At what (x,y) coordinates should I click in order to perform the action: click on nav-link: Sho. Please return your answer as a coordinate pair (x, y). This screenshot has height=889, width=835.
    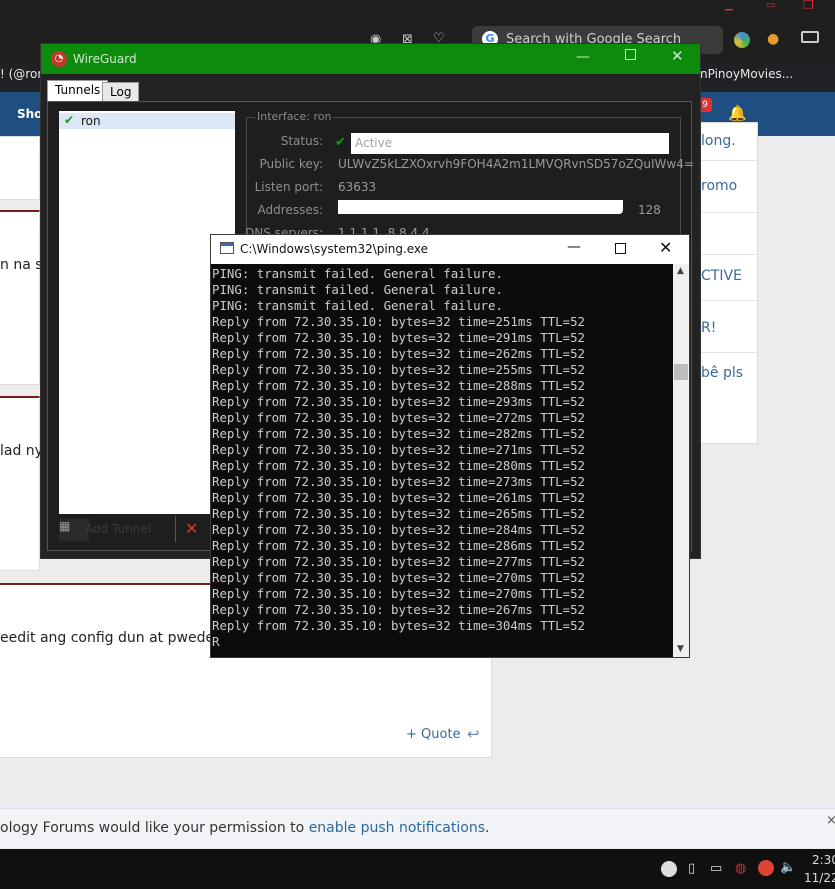
    Looking at the image, I should click on (29, 114).